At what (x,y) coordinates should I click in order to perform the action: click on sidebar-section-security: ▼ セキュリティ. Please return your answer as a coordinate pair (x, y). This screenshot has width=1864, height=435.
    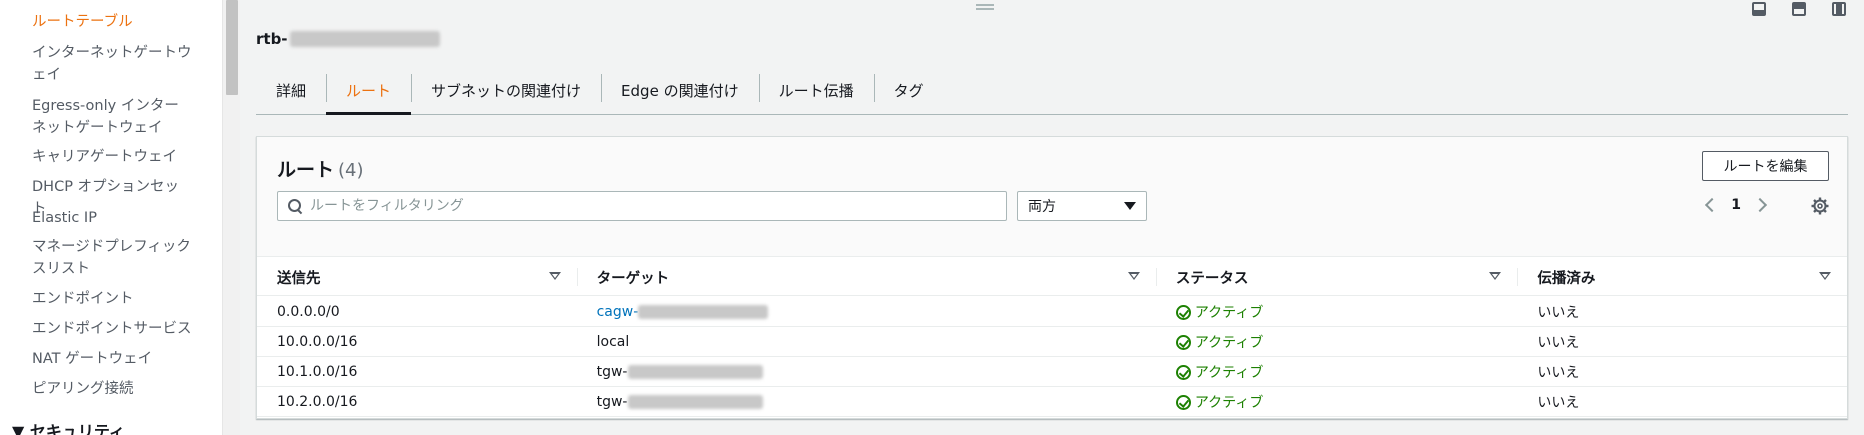
    Looking at the image, I should click on (68, 426).